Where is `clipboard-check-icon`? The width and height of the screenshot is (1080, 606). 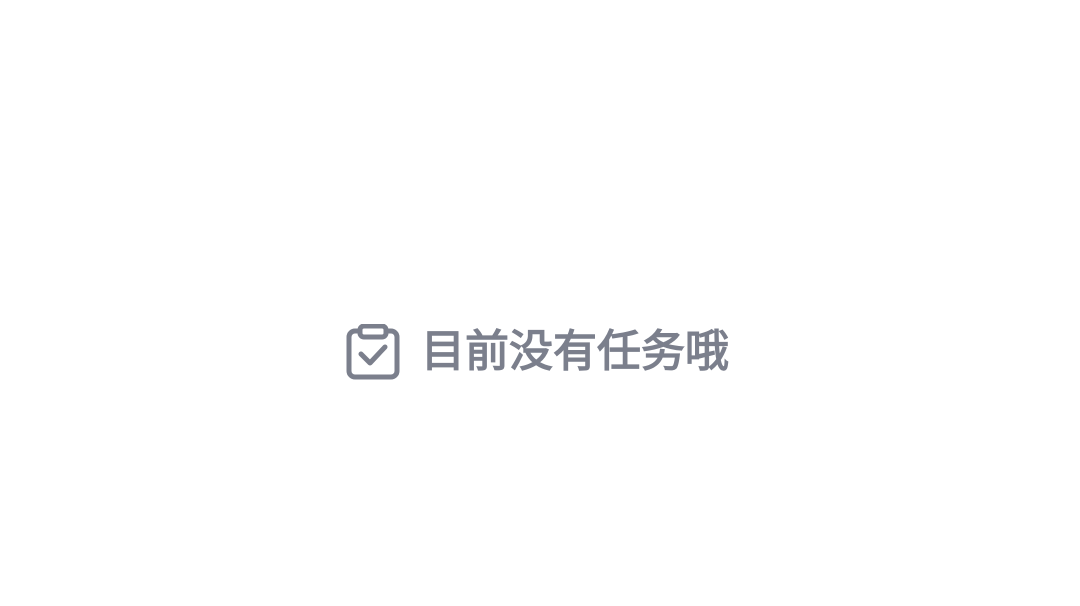 clipboard-check-icon is located at coordinates (373, 352).